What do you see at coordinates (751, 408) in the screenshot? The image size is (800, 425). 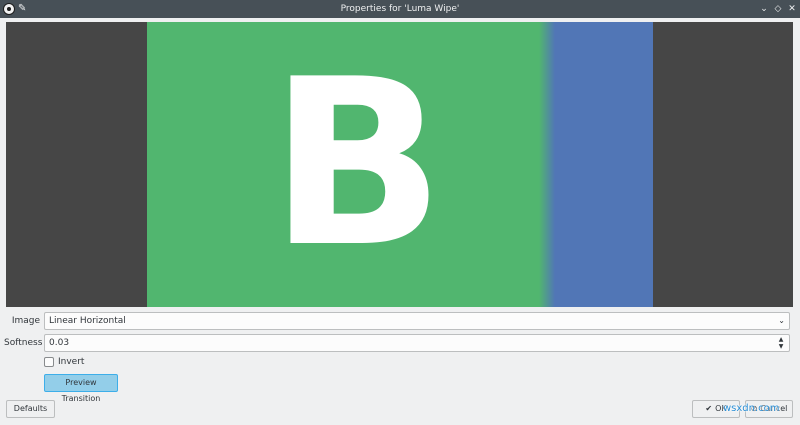 I see `watermark: wsxdn.com` at bounding box center [751, 408].